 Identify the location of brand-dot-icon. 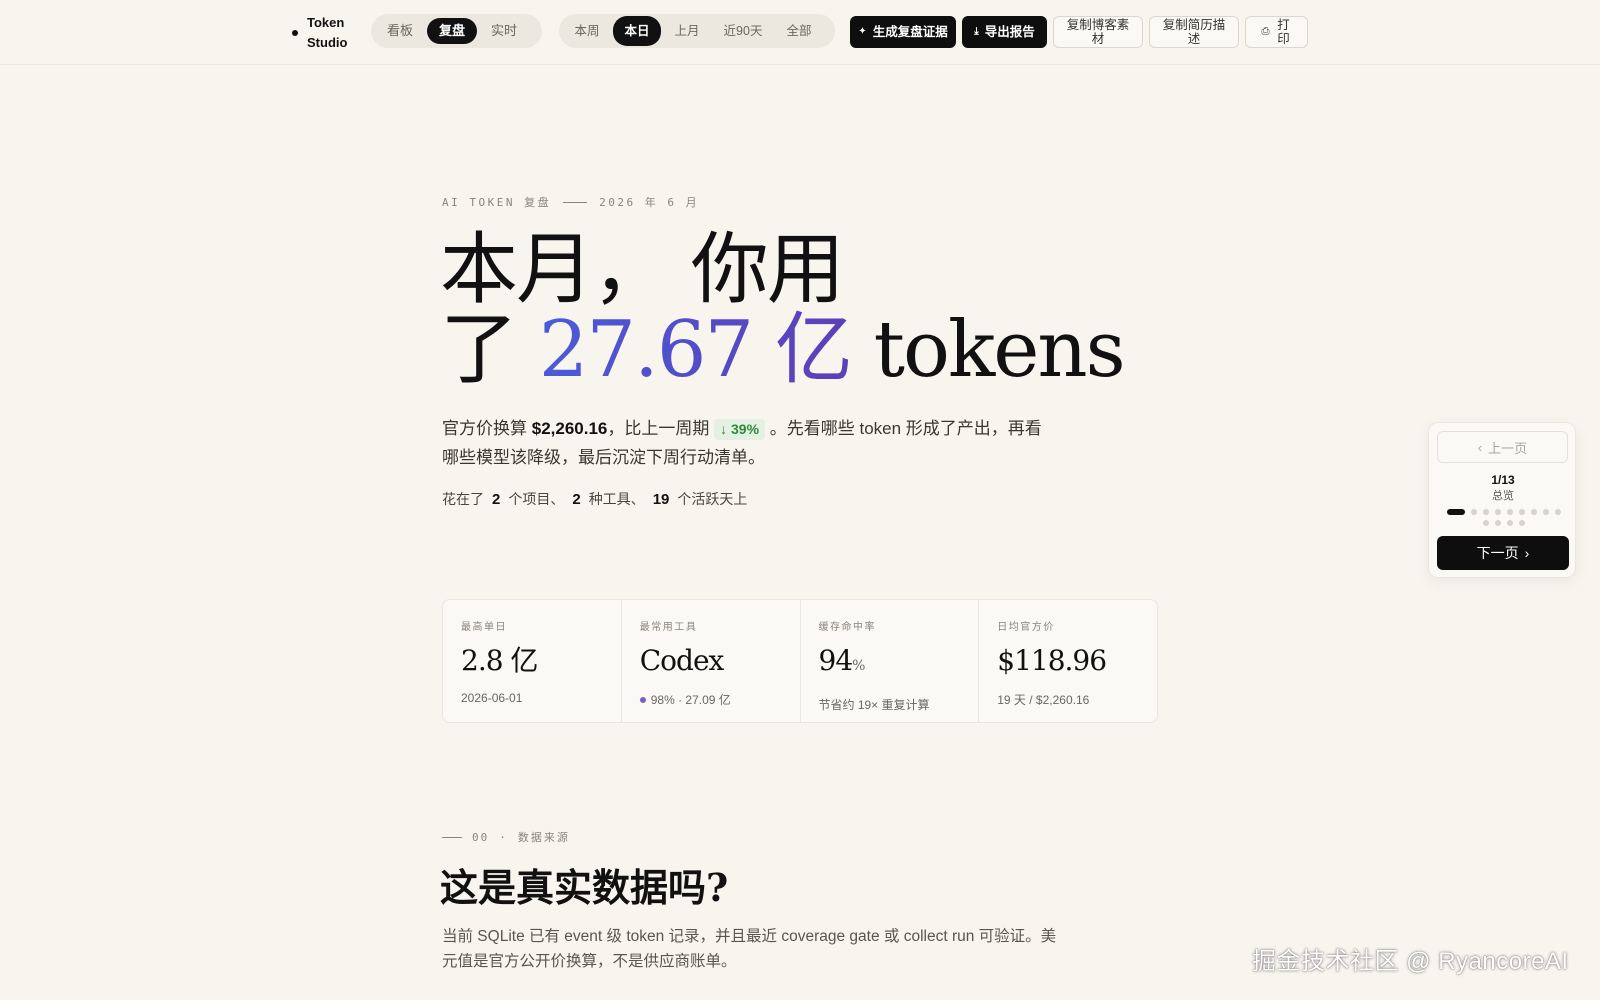
(295, 33).